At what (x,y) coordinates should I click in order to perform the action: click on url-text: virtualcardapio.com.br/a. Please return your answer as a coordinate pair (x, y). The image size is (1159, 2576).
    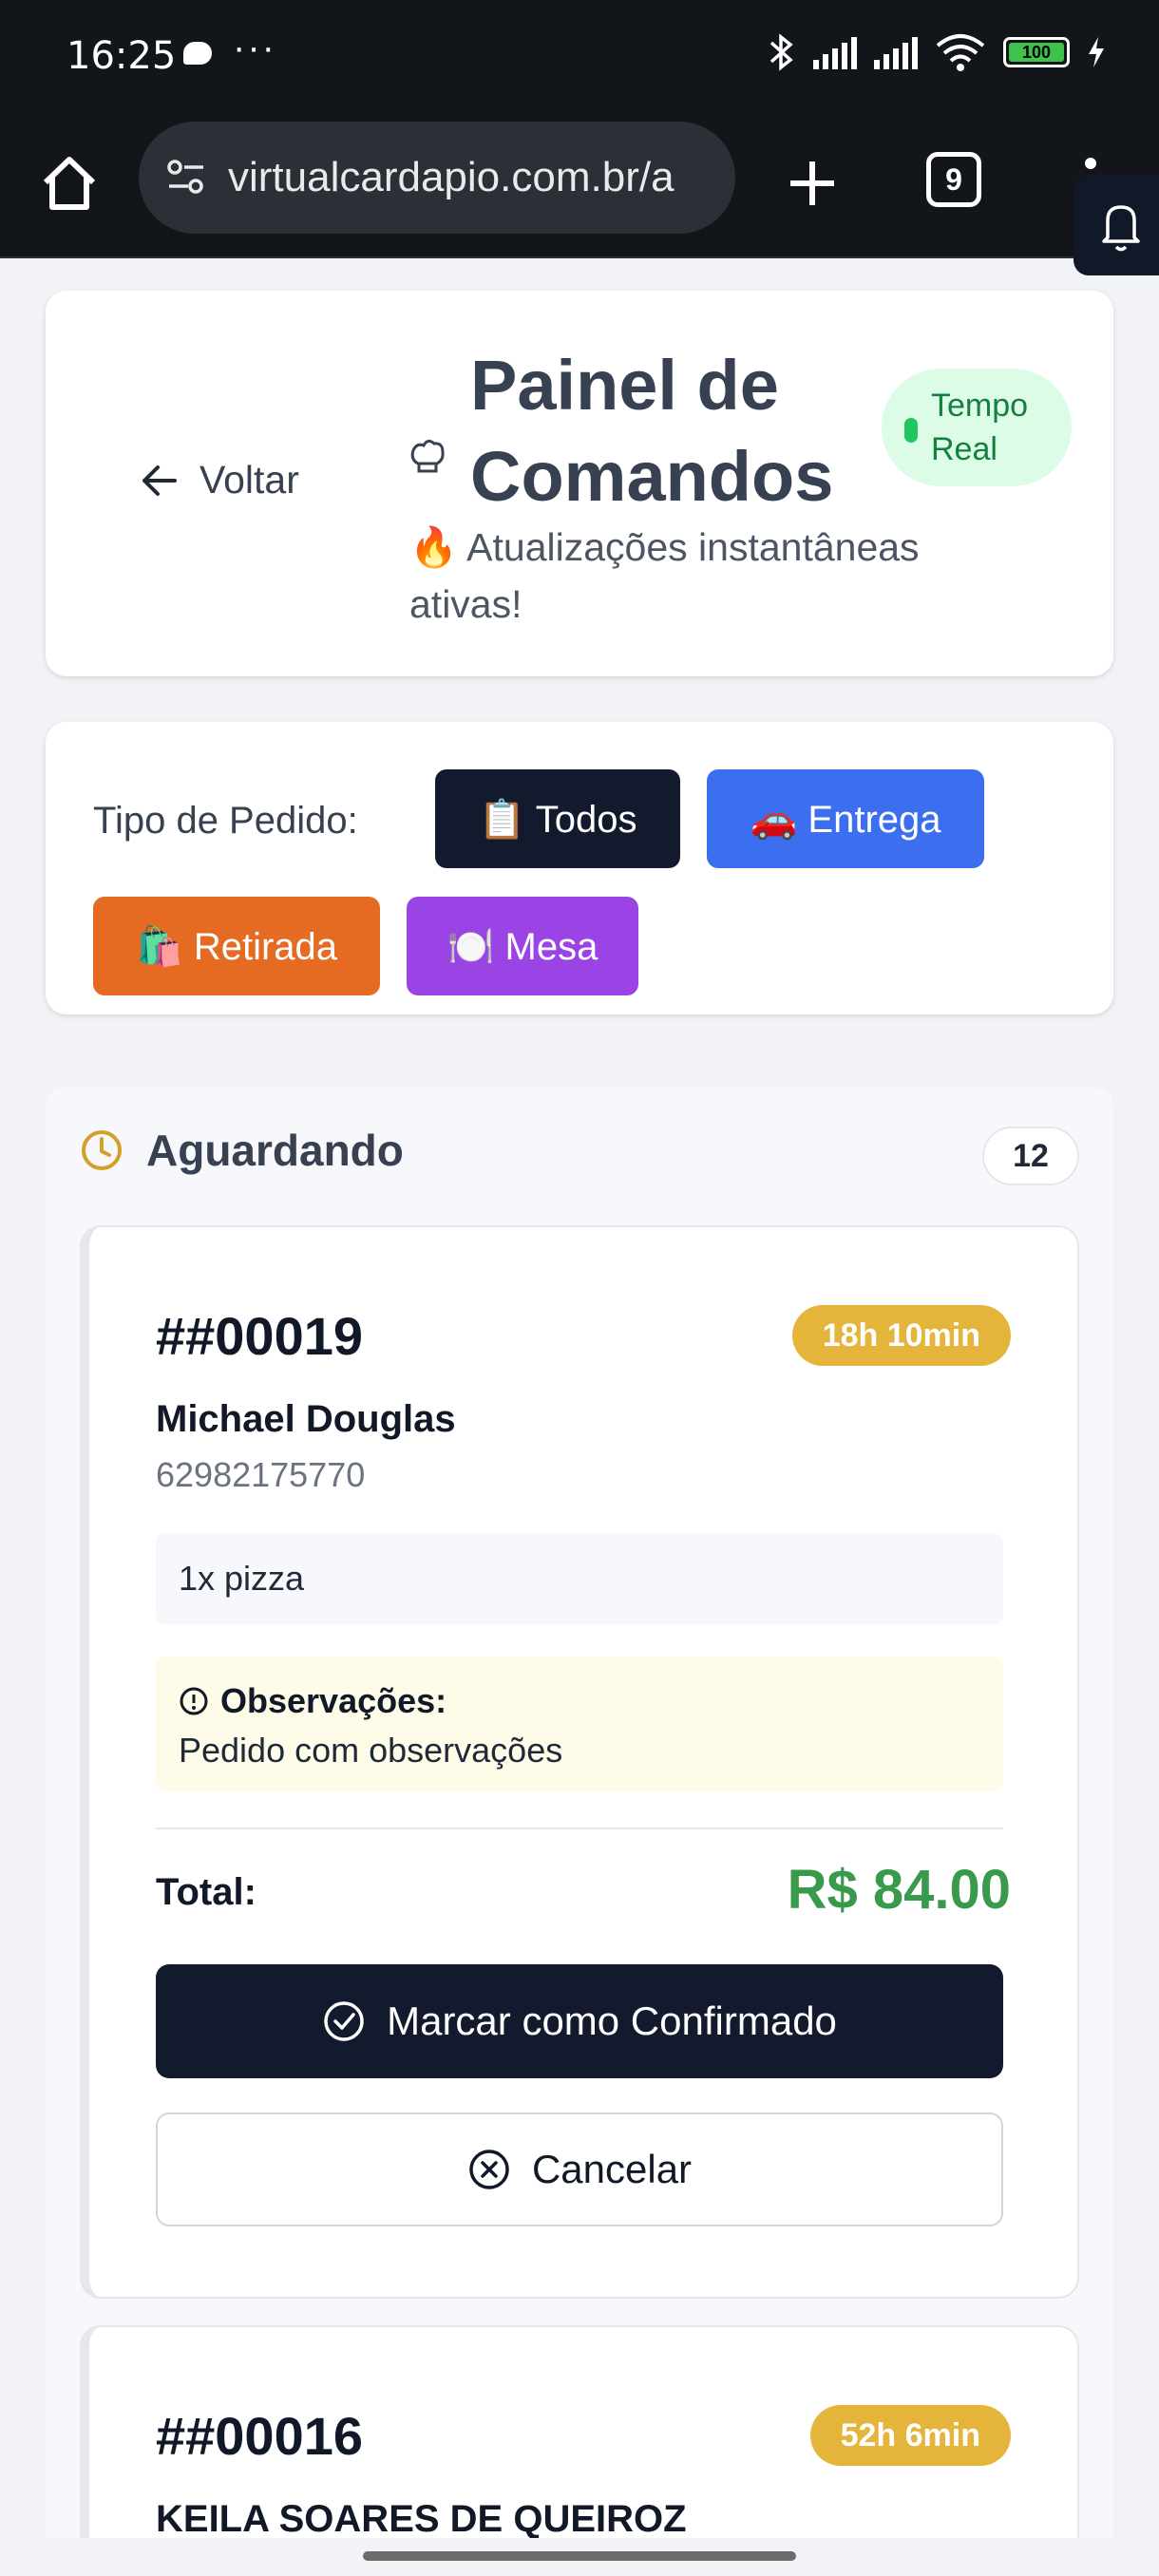
    Looking at the image, I should click on (451, 177).